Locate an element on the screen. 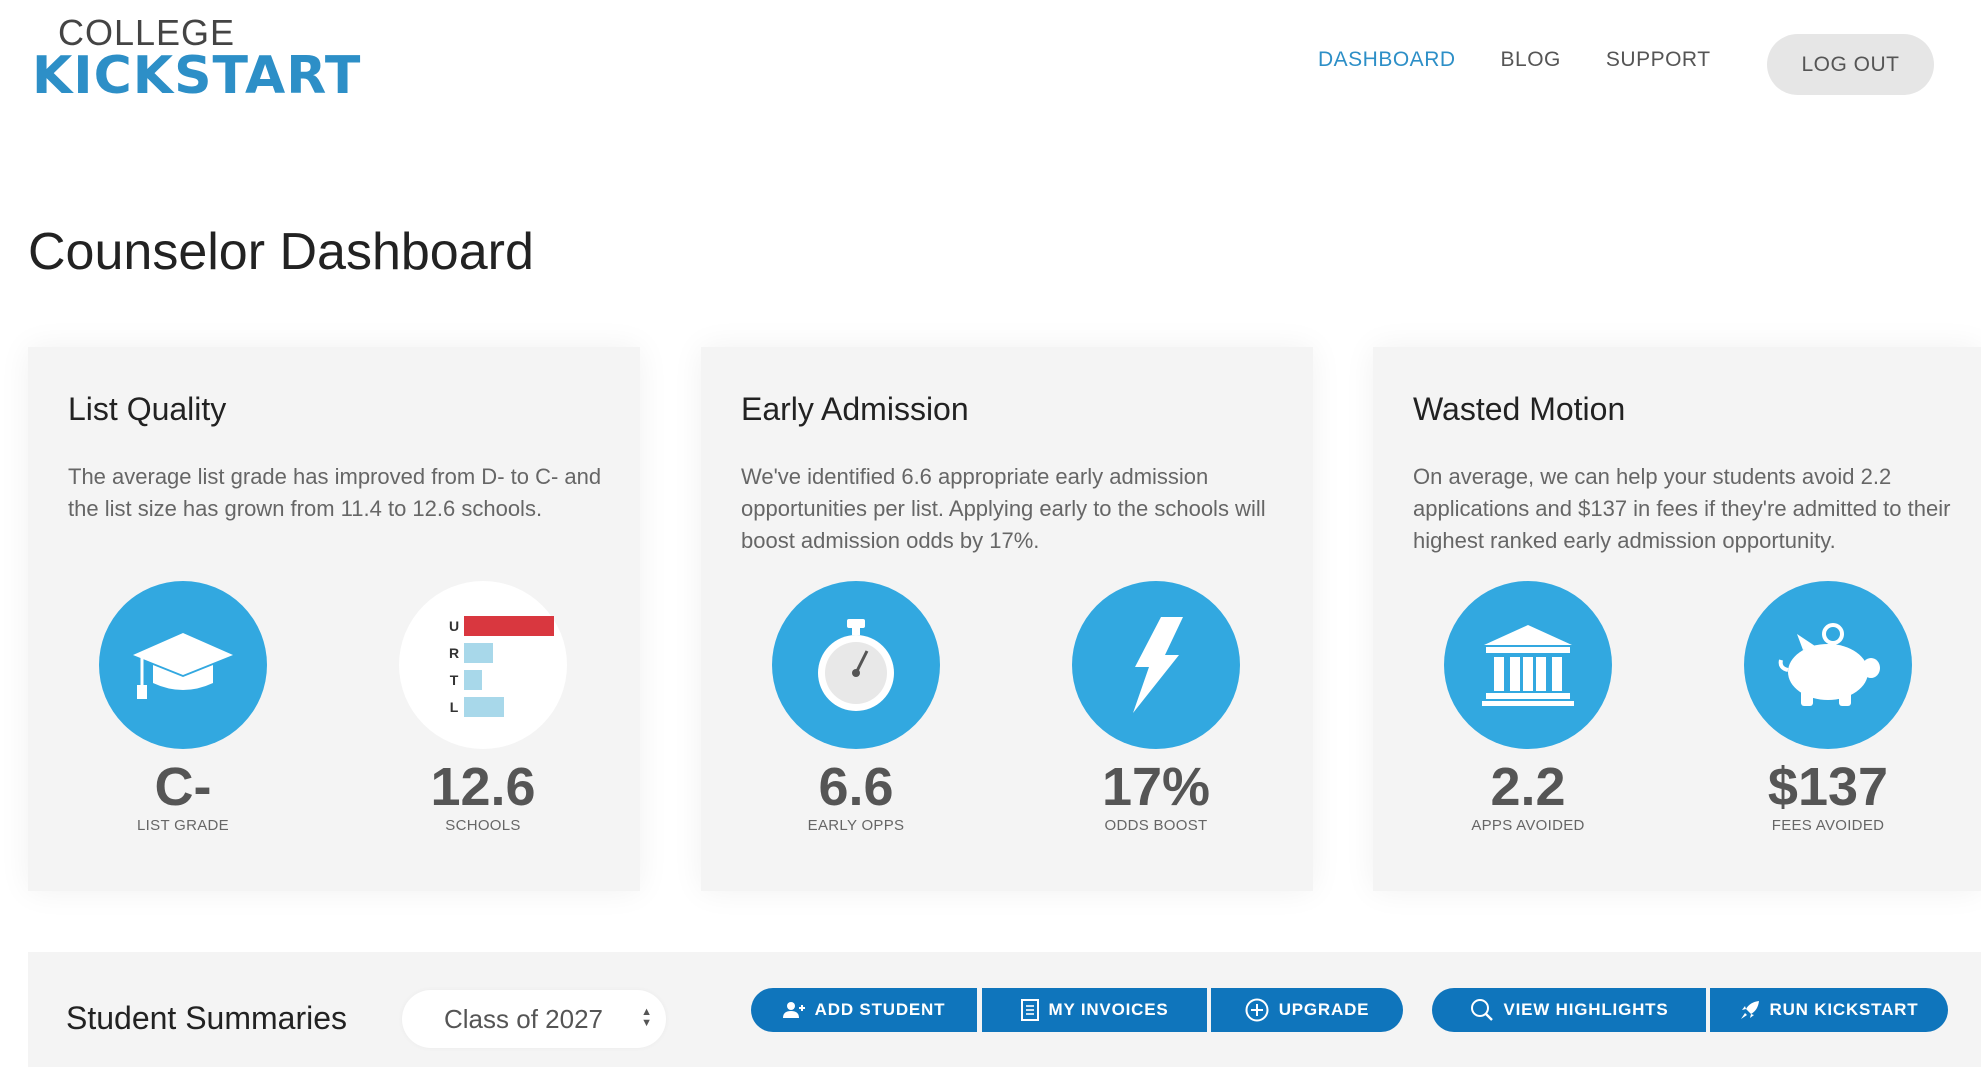 The width and height of the screenshot is (1981, 1067). nav-support: SUPPORT is located at coordinates (1658, 60).